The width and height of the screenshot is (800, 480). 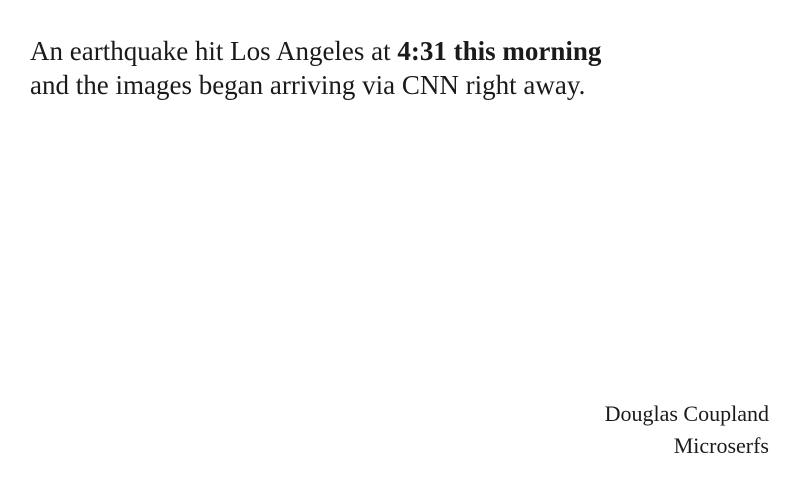 What do you see at coordinates (721, 445) in the screenshot?
I see `work-title: Microserfs` at bounding box center [721, 445].